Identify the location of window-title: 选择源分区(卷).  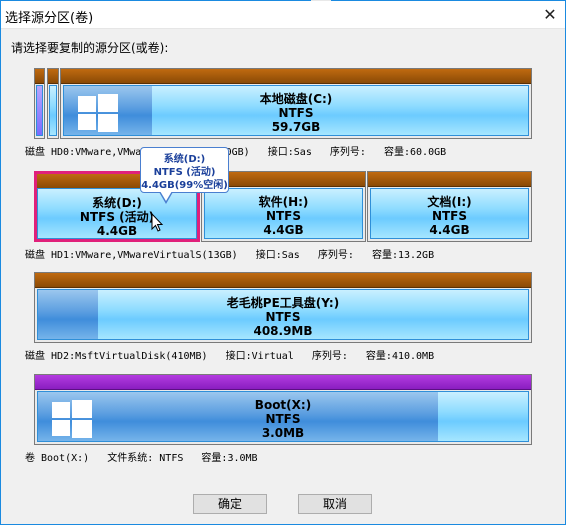
(49, 18).